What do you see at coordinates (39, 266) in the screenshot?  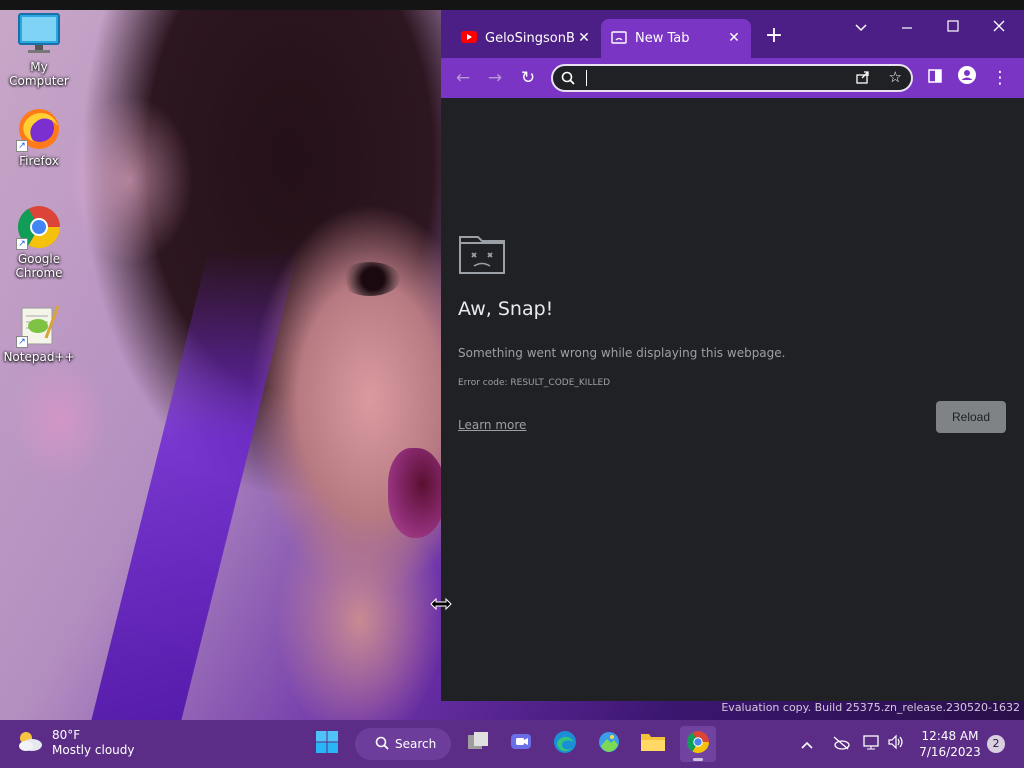 I see `desktop-icon-label: Google Chrome` at bounding box center [39, 266].